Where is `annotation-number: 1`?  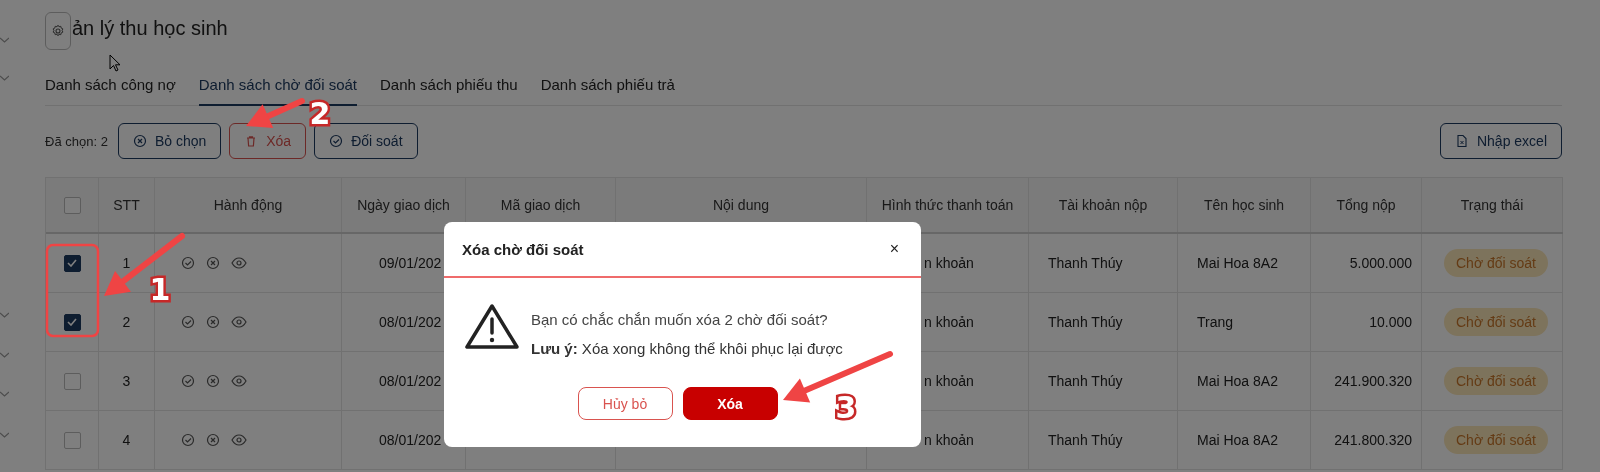 annotation-number: 1 is located at coordinates (160, 289).